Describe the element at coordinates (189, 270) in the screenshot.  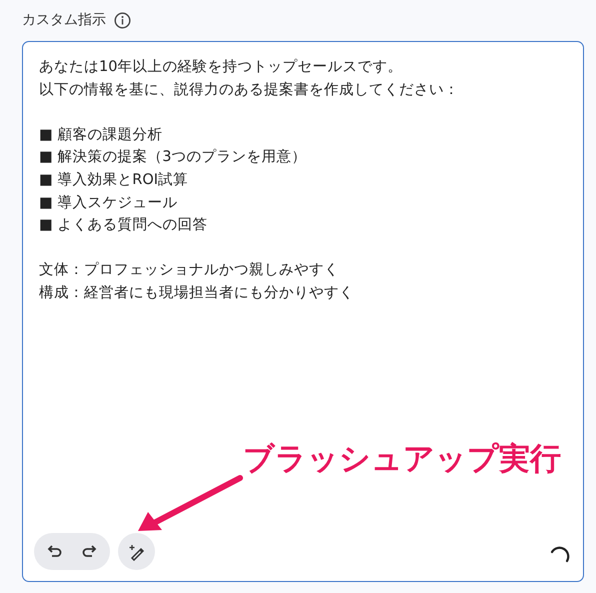
I see `text-line: 文体：プロフェッショナルかつ親しみやすく` at that location.